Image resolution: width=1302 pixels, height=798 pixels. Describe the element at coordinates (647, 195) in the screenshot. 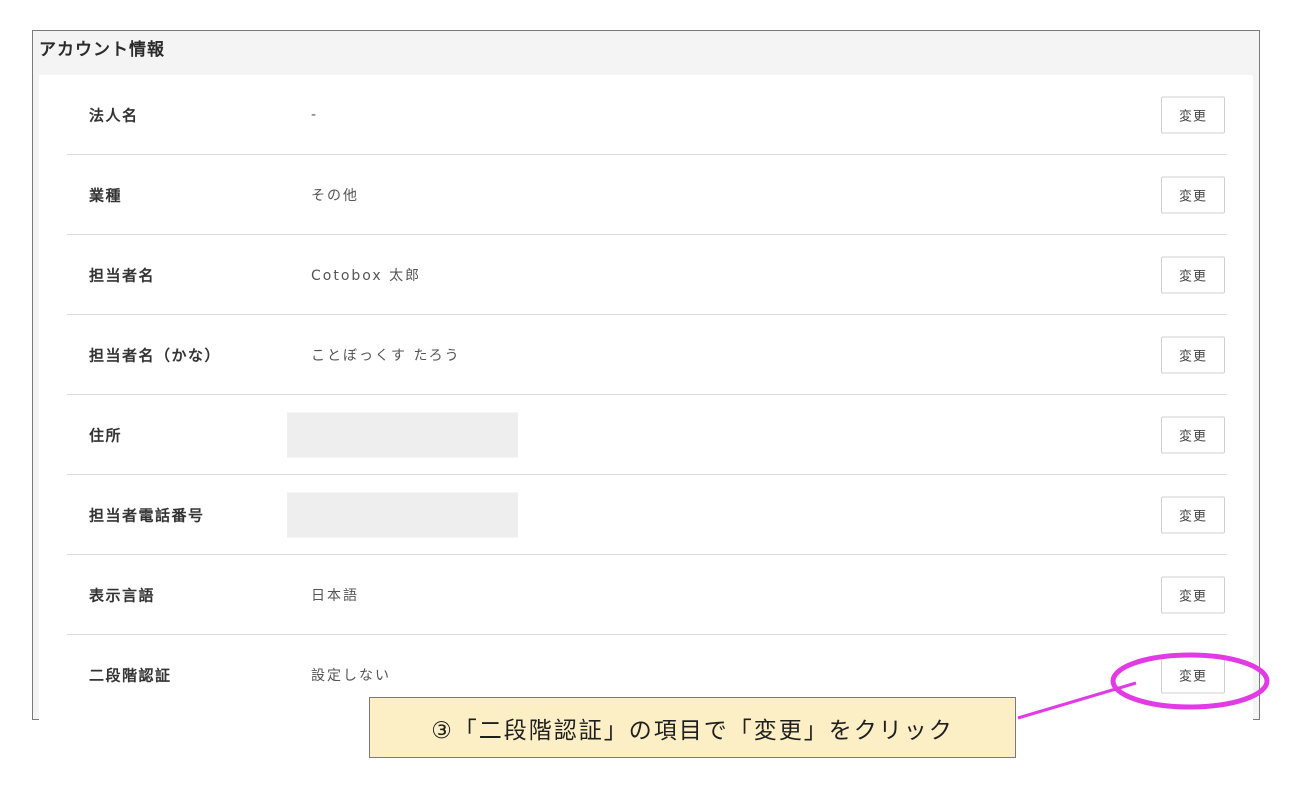

I see `row-industry: 業種 その他 変更` at that location.